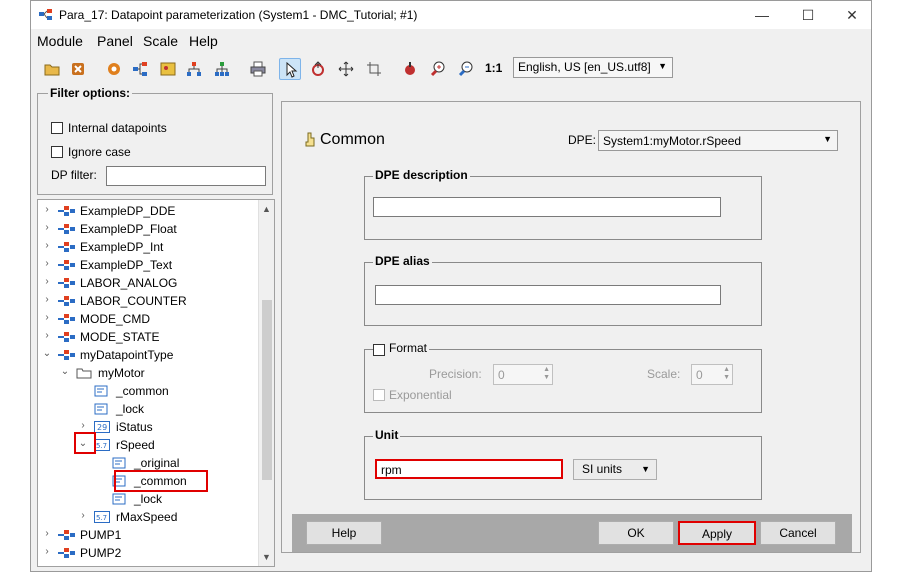  I want to click on tree-scrollbar: ▲ ▼, so click(266, 383).